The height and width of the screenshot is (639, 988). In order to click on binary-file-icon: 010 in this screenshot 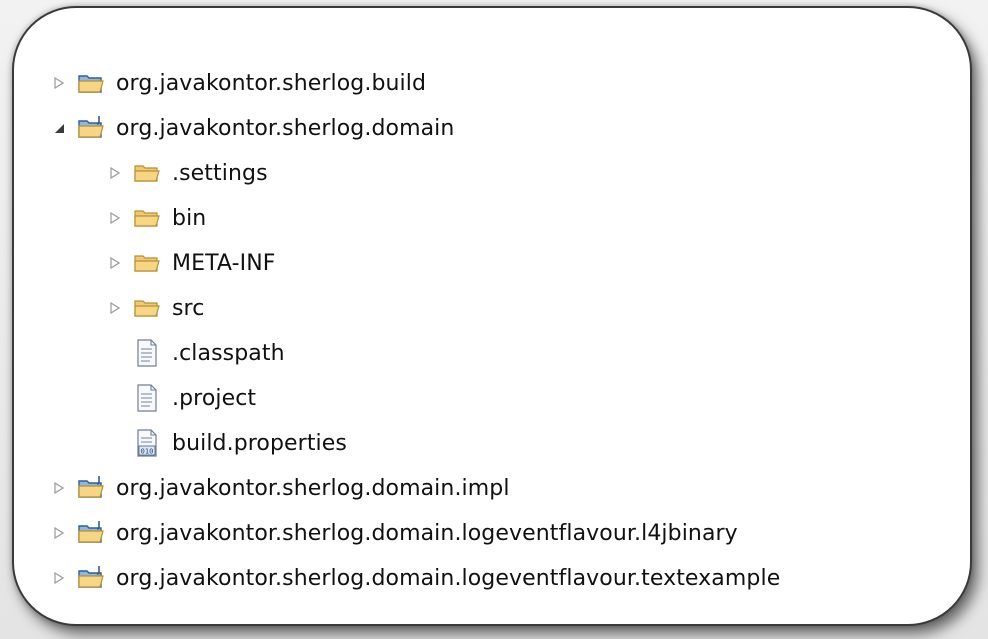, I will do `click(147, 443)`.